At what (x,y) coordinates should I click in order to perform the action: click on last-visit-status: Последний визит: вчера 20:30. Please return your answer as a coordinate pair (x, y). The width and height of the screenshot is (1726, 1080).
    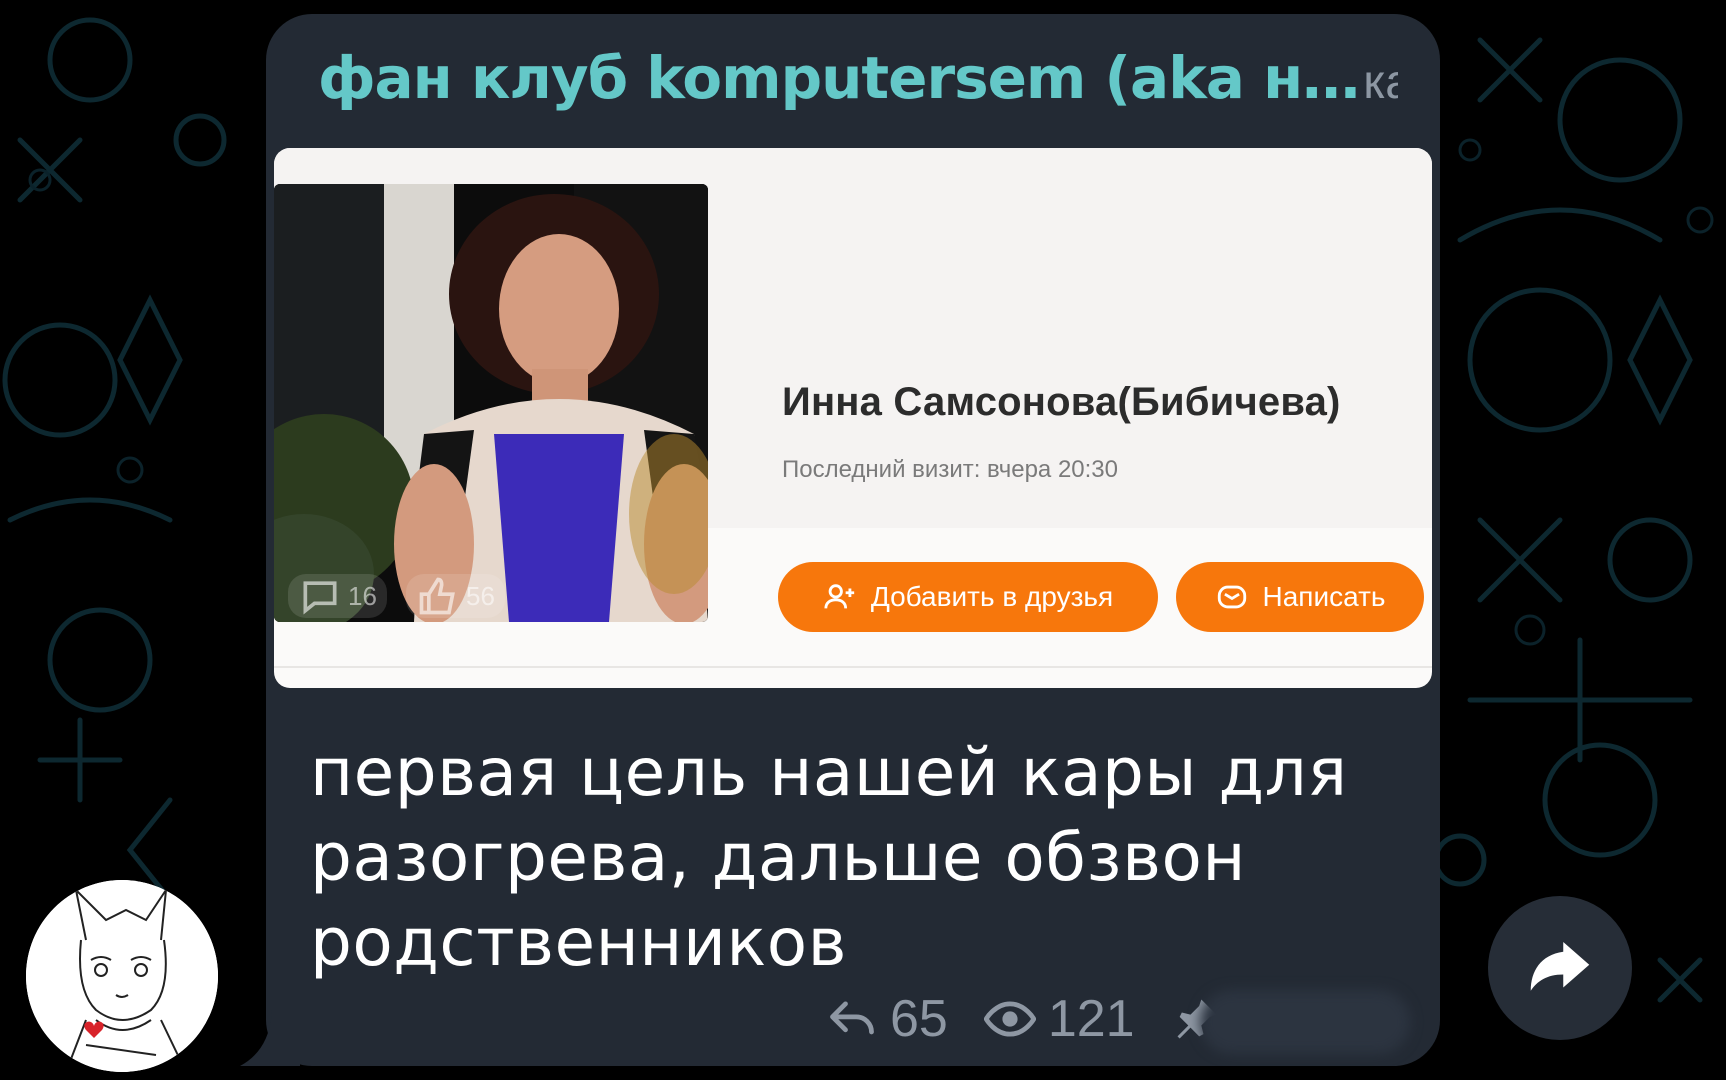
    Looking at the image, I should click on (950, 469).